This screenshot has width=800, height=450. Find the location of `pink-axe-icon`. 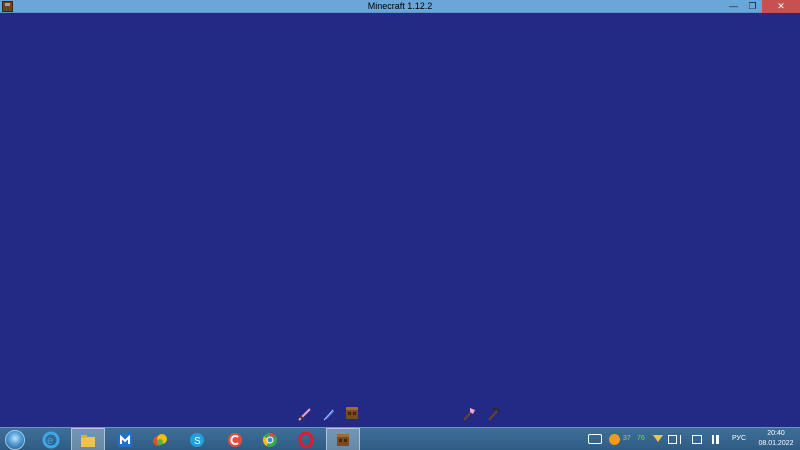

pink-axe-icon is located at coordinates (469, 414).